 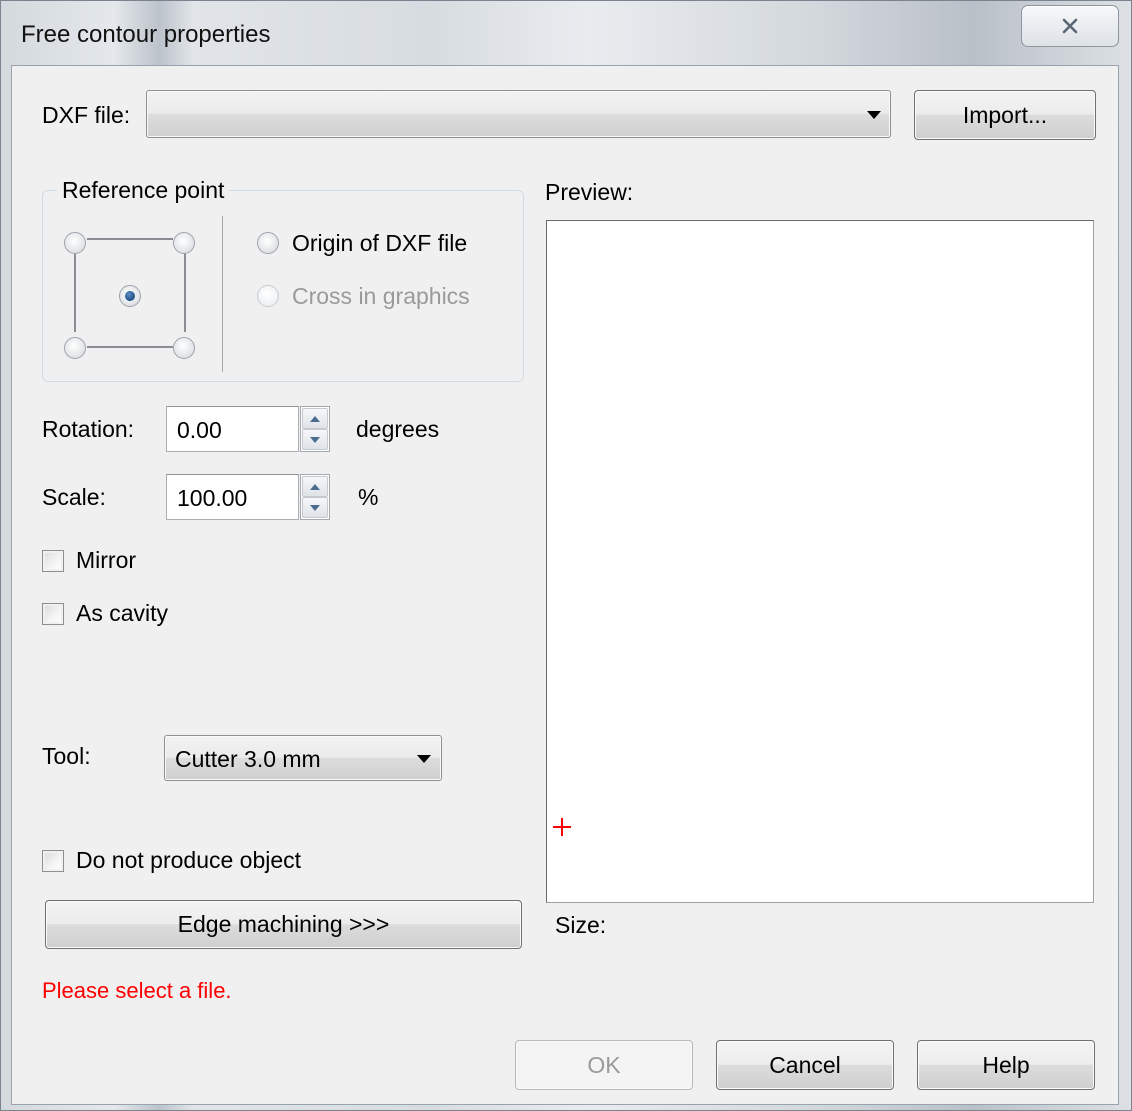 I want to click on scale-label: Scale:, so click(x=74, y=497).